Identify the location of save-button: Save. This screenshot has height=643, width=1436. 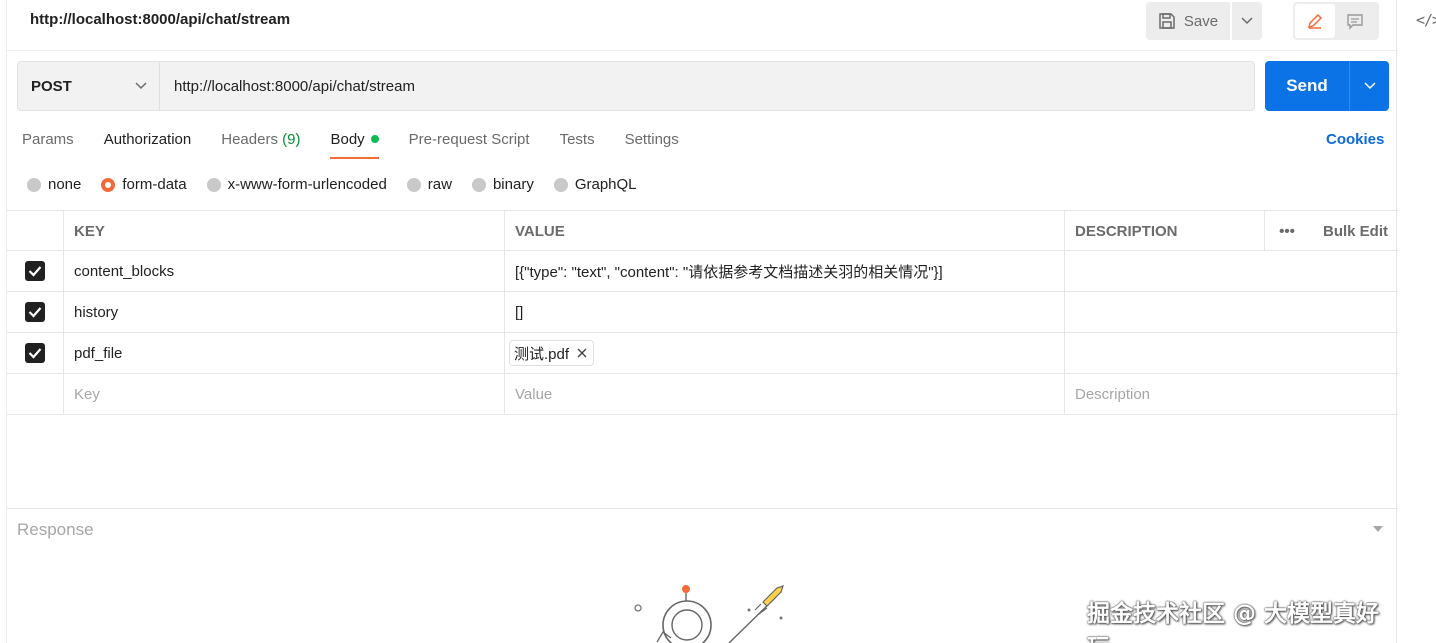
(1188, 21).